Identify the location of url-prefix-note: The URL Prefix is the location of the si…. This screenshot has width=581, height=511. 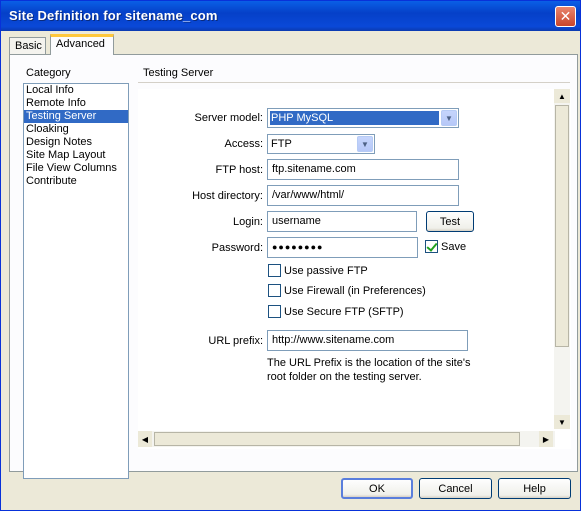
(369, 370).